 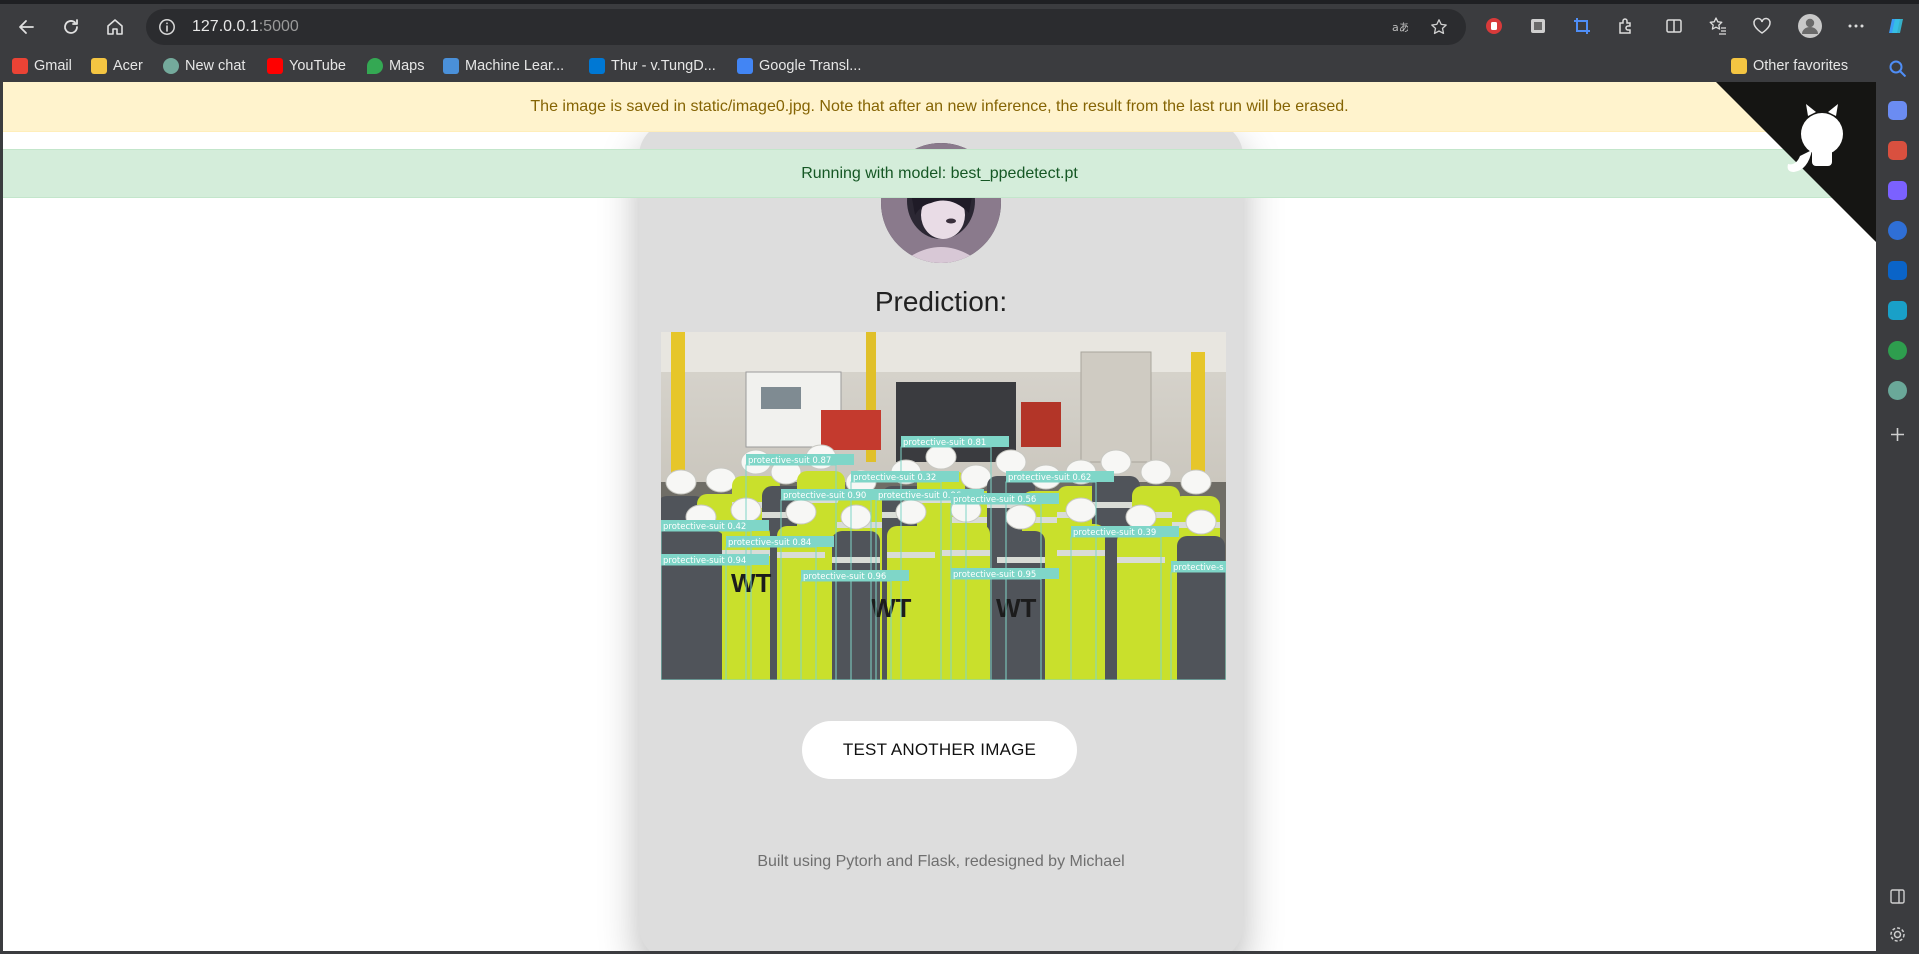 I want to click on bookmark-label: YouTube, so click(x=317, y=66).